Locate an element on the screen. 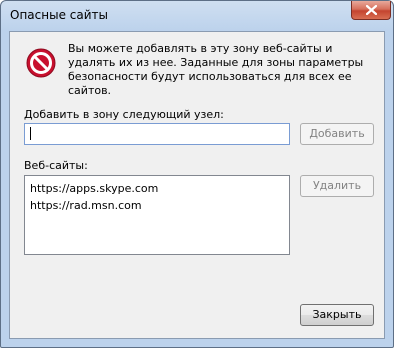 This screenshot has height=348, width=394. remove-button: Удалить is located at coordinates (337, 186).